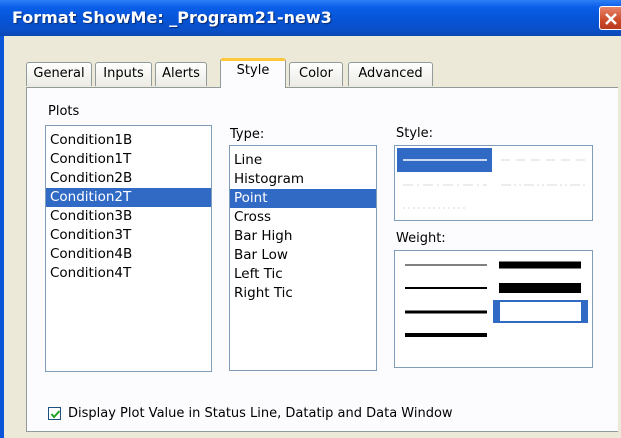 The width and height of the screenshot is (621, 438). Describe the element at coordinates (303, 179) in the screenshot. I see `type-item: Histogram` at that location.